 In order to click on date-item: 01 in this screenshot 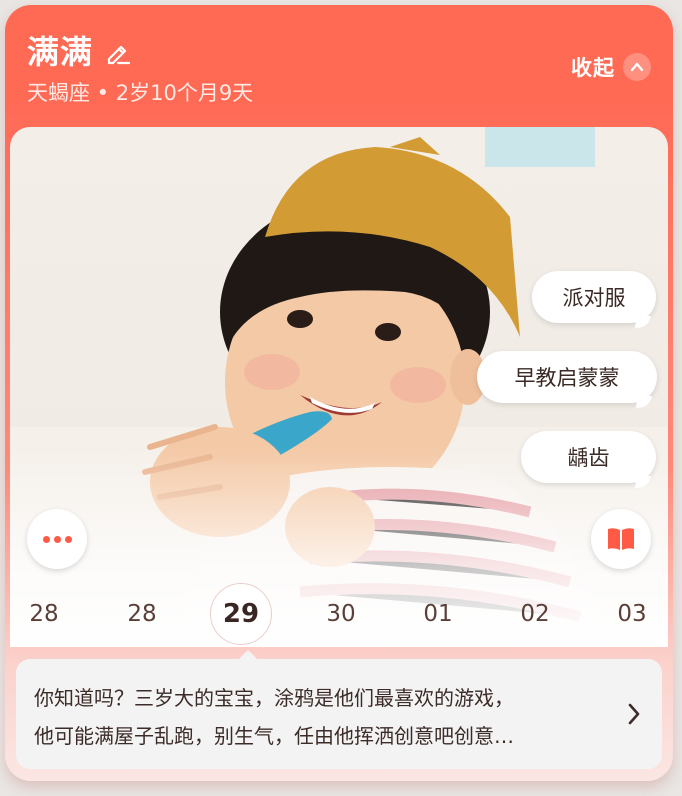, I will do `click(438, 614)`.